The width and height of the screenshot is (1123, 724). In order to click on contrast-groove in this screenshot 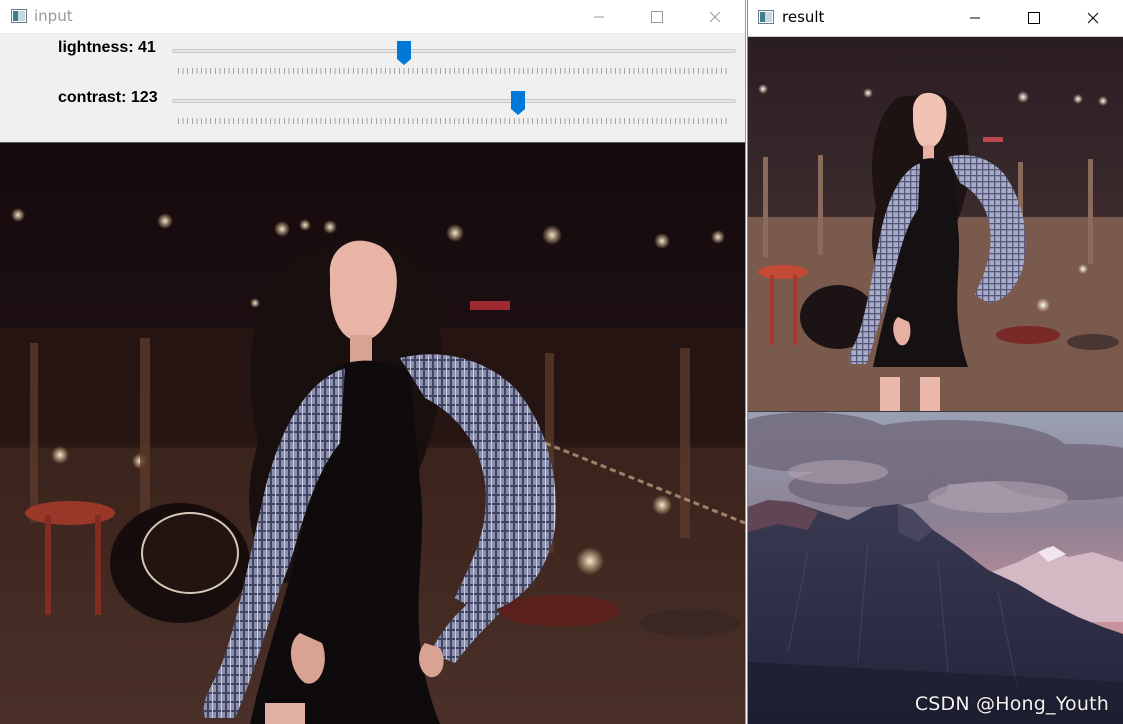, I will do `click(454, 101)`.